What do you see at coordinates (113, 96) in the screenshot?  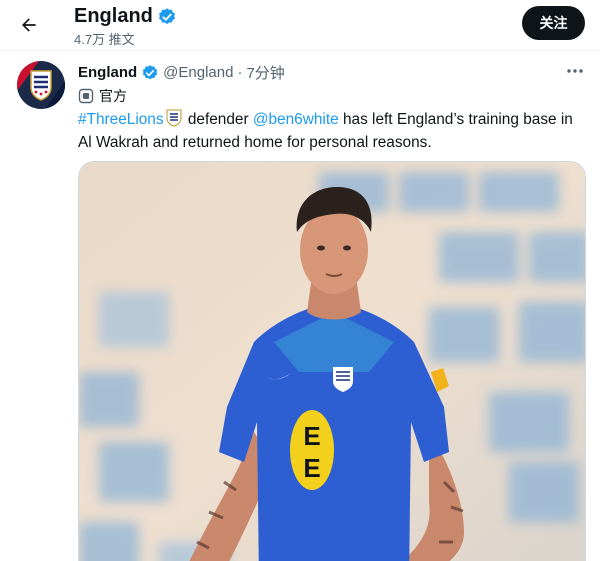 I see `official-label-text: 官方` at bounding box center [113, 96].